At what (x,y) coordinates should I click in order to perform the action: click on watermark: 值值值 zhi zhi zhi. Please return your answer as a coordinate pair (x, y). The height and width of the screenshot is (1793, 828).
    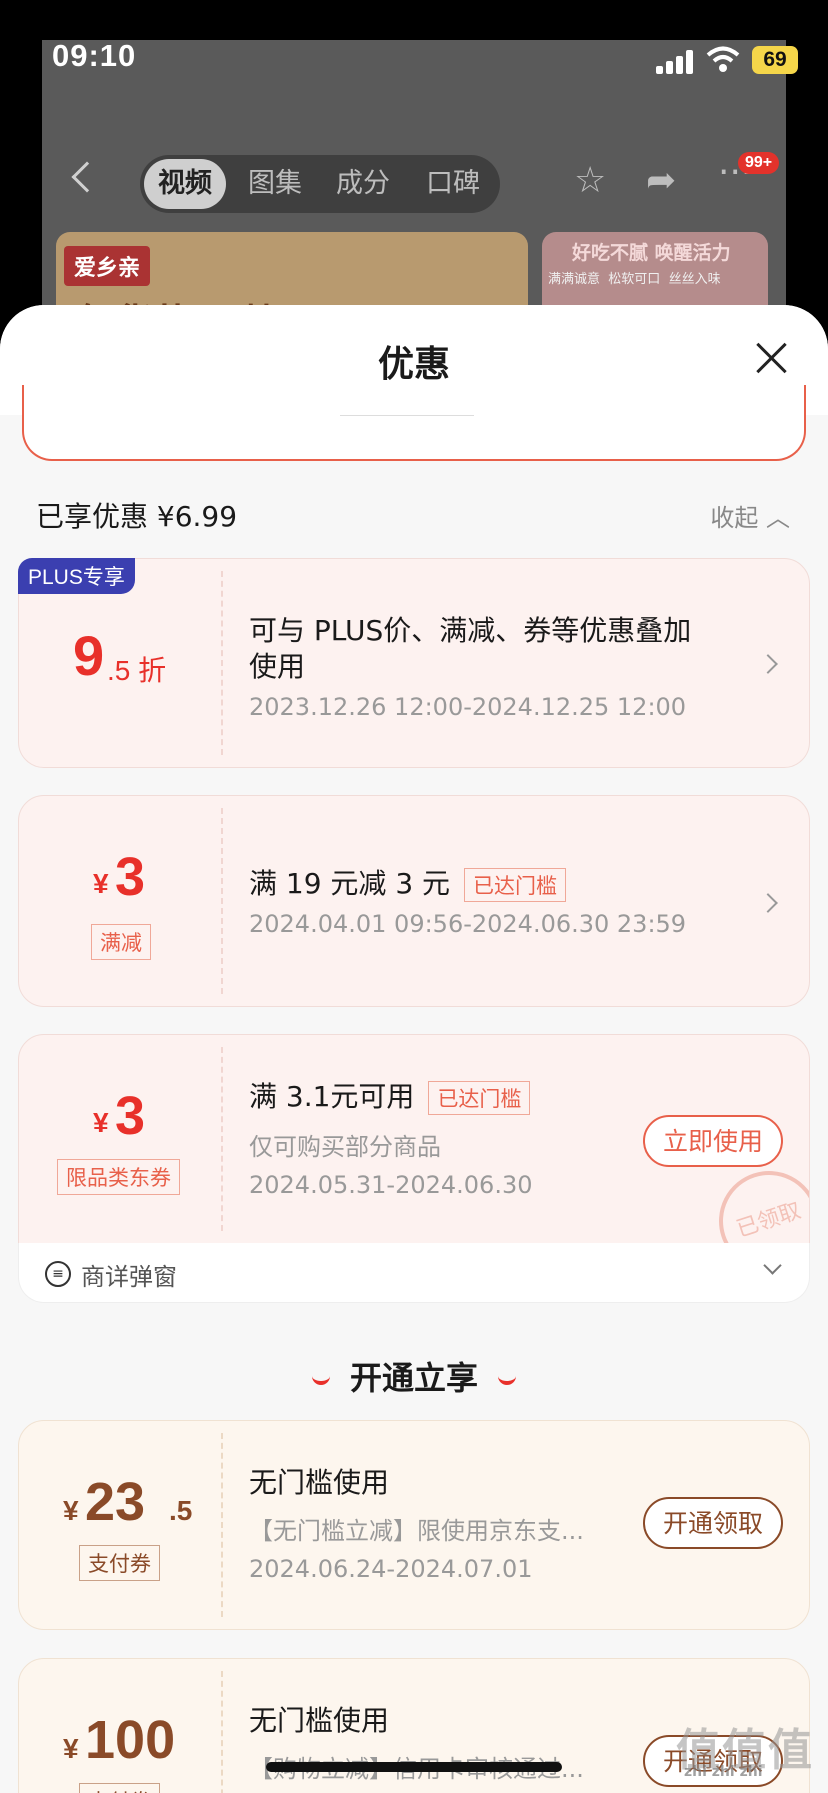
    Looking at the image, I should click on (745, 1752).